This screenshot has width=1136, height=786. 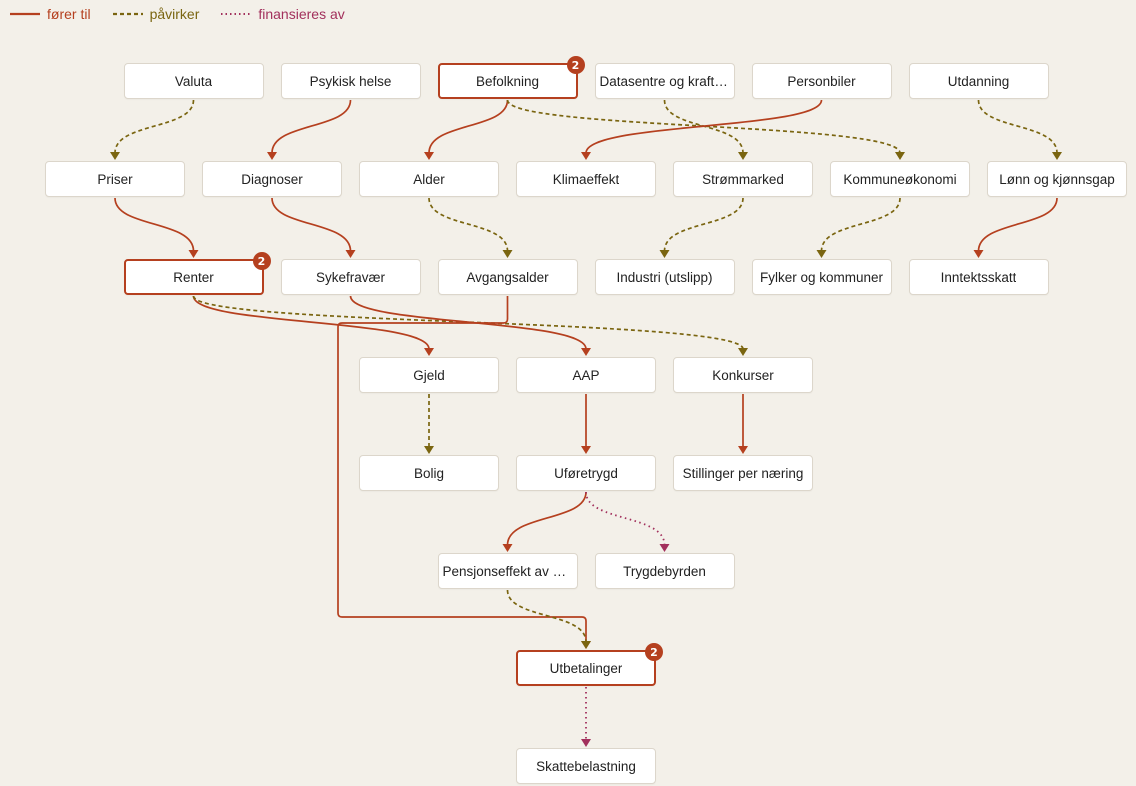 What do you see at coordinates (625, 518) in the screenshot?
I see `edge-uforetrygd-to-trygdebyrden` at bounding box center [625, 518].